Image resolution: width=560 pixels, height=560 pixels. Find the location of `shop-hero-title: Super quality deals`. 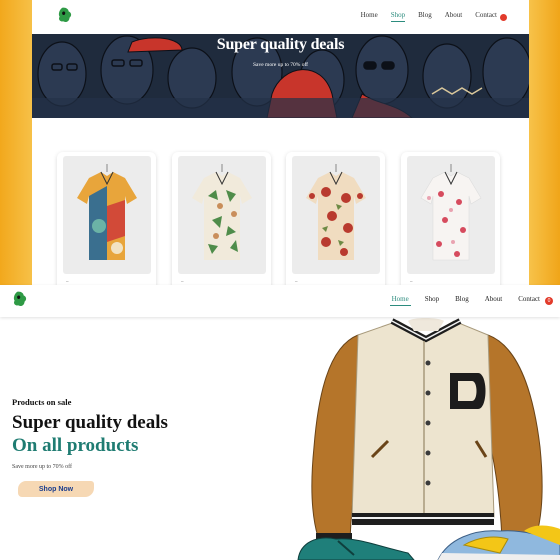

shop-hero-title: Super quality deals is located at coordinates (280, 44).